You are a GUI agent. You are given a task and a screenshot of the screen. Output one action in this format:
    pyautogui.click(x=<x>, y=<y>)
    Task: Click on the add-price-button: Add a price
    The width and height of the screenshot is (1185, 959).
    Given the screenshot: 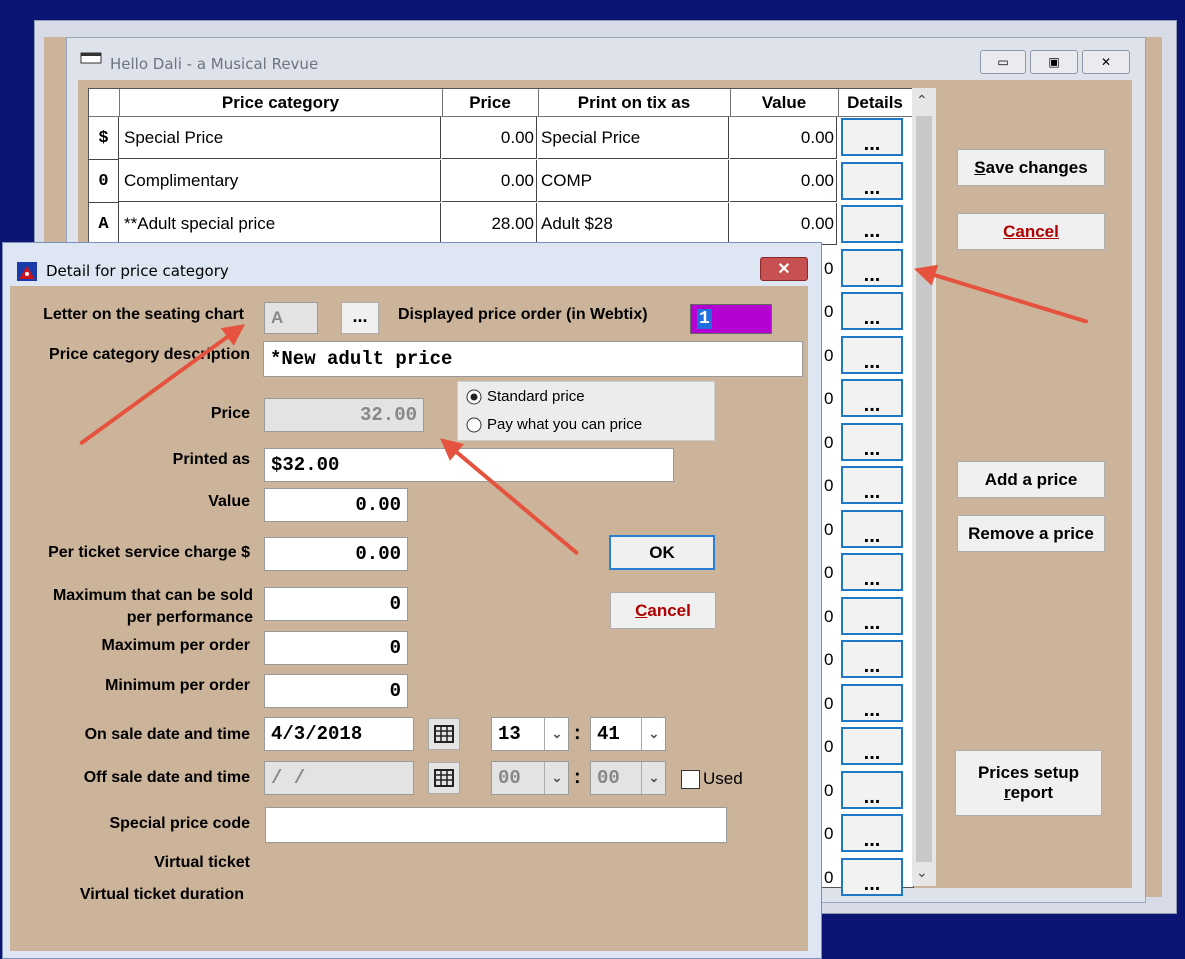 What is the action you would take?
    pyautogui.click(x=1031, y=479)
    